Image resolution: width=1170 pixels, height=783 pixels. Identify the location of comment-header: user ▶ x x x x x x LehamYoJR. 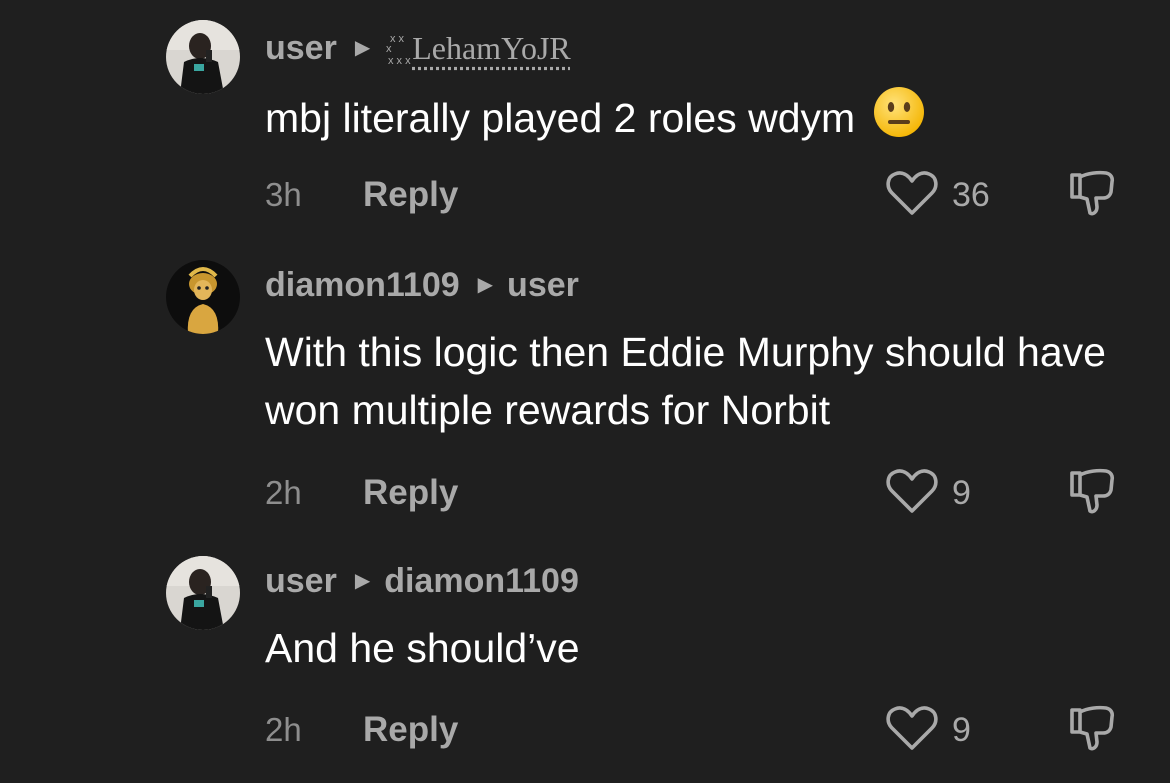
(418, 48).